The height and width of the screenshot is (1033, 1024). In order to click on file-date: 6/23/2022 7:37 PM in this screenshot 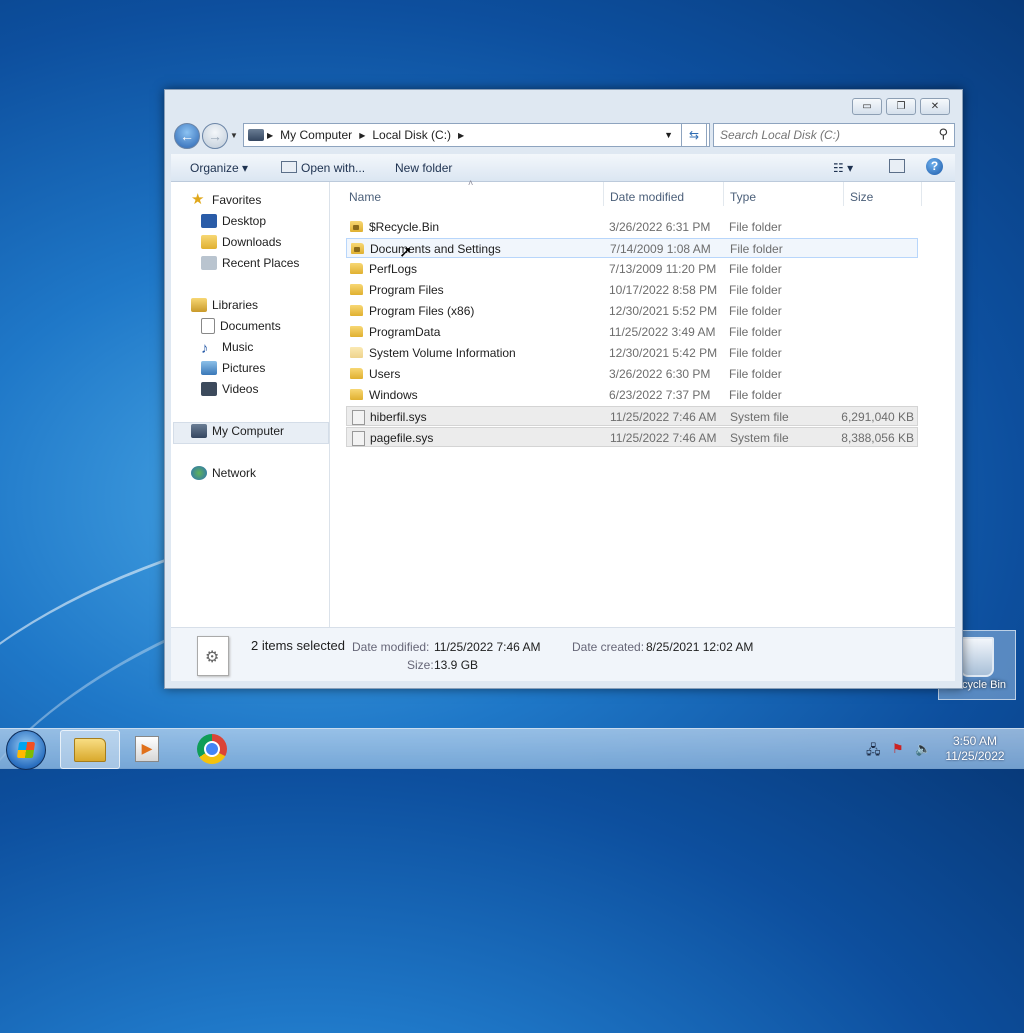, I will do `click(660, 395)`.